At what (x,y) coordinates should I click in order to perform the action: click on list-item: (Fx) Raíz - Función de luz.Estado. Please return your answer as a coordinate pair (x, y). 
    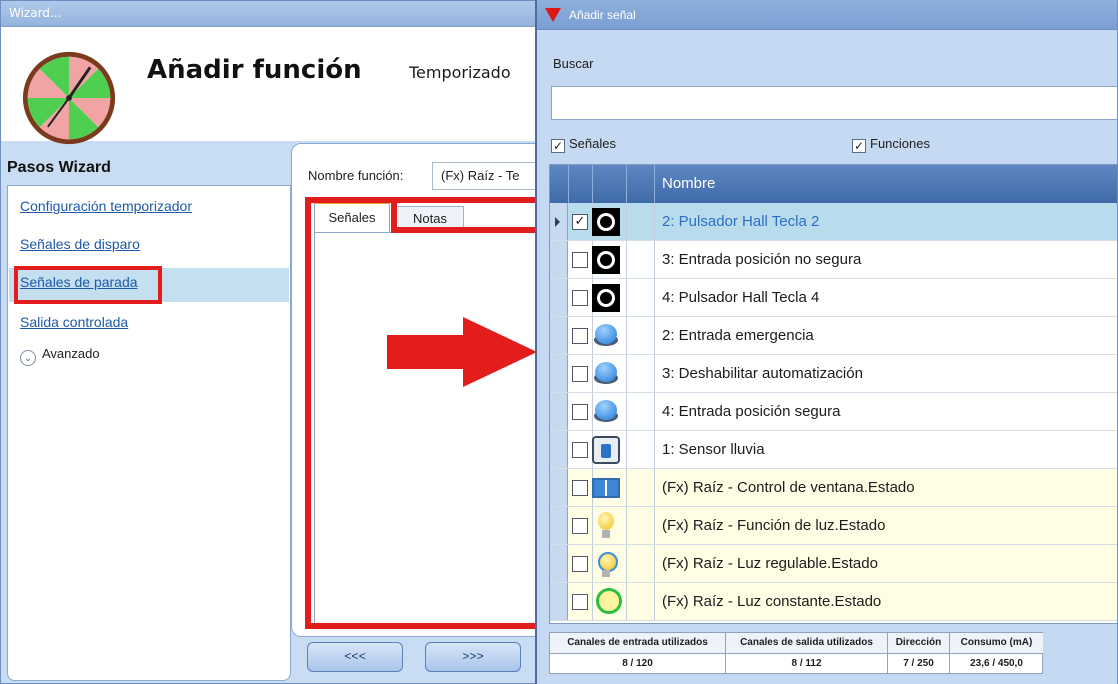
    Looking at the image, I should click on (833, 526).